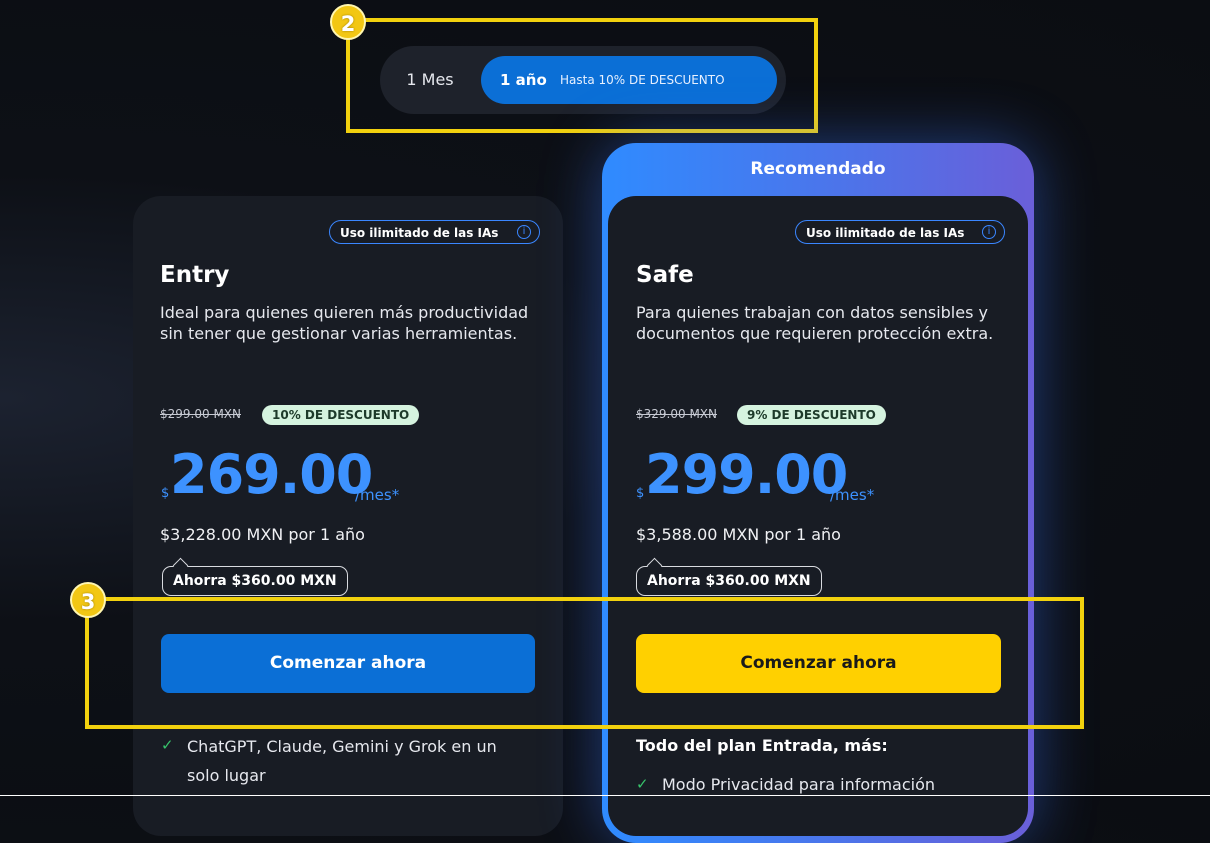 The height and width of the screenshot is (843, 1210). I want to click on total-price: $3,588.00 MXN por 1 año, so click(738, 534).